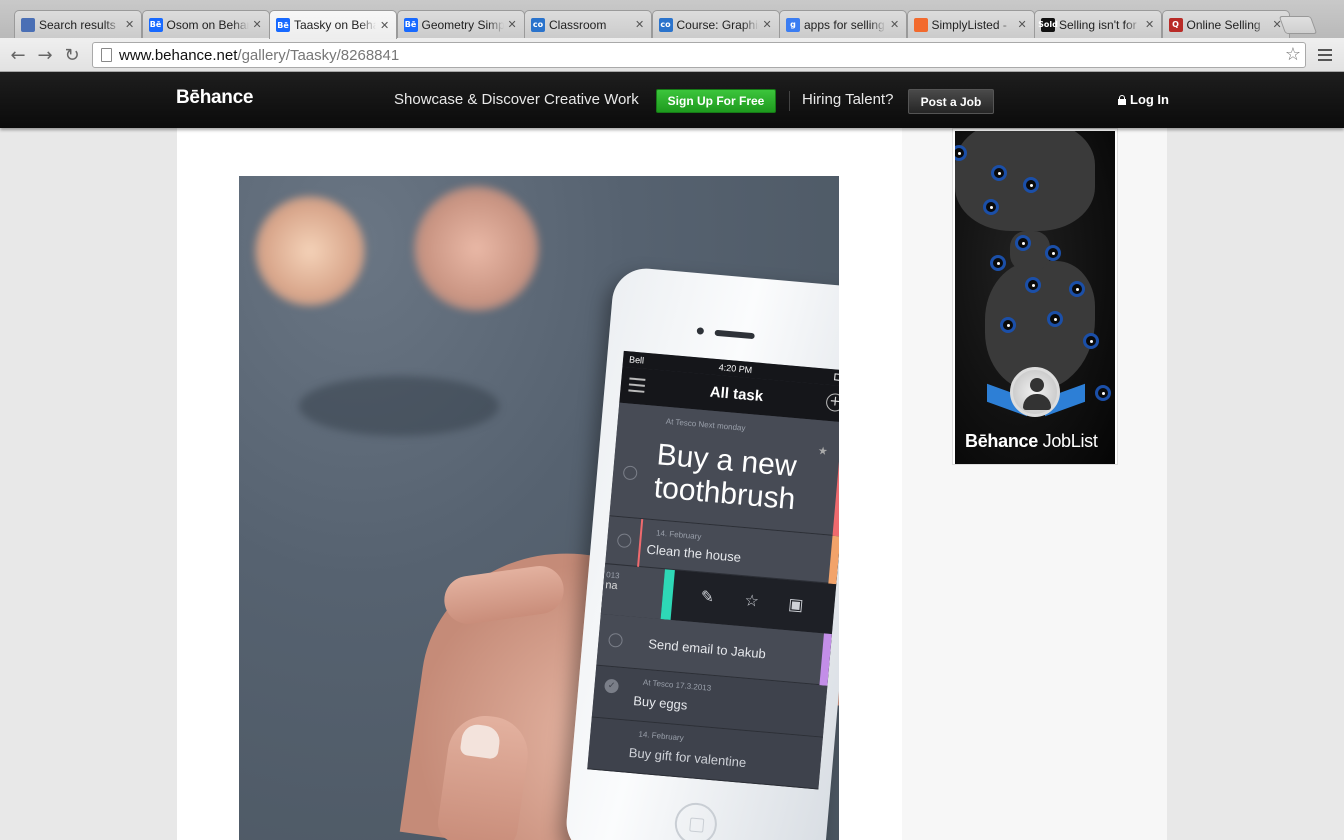  I want to click on header-divider, so click(789, 101).